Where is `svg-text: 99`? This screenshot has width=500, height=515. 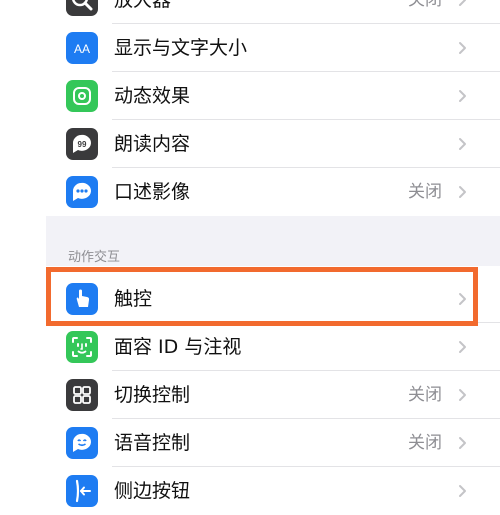 svg-text: 99 is located at coordinates (82, 144).